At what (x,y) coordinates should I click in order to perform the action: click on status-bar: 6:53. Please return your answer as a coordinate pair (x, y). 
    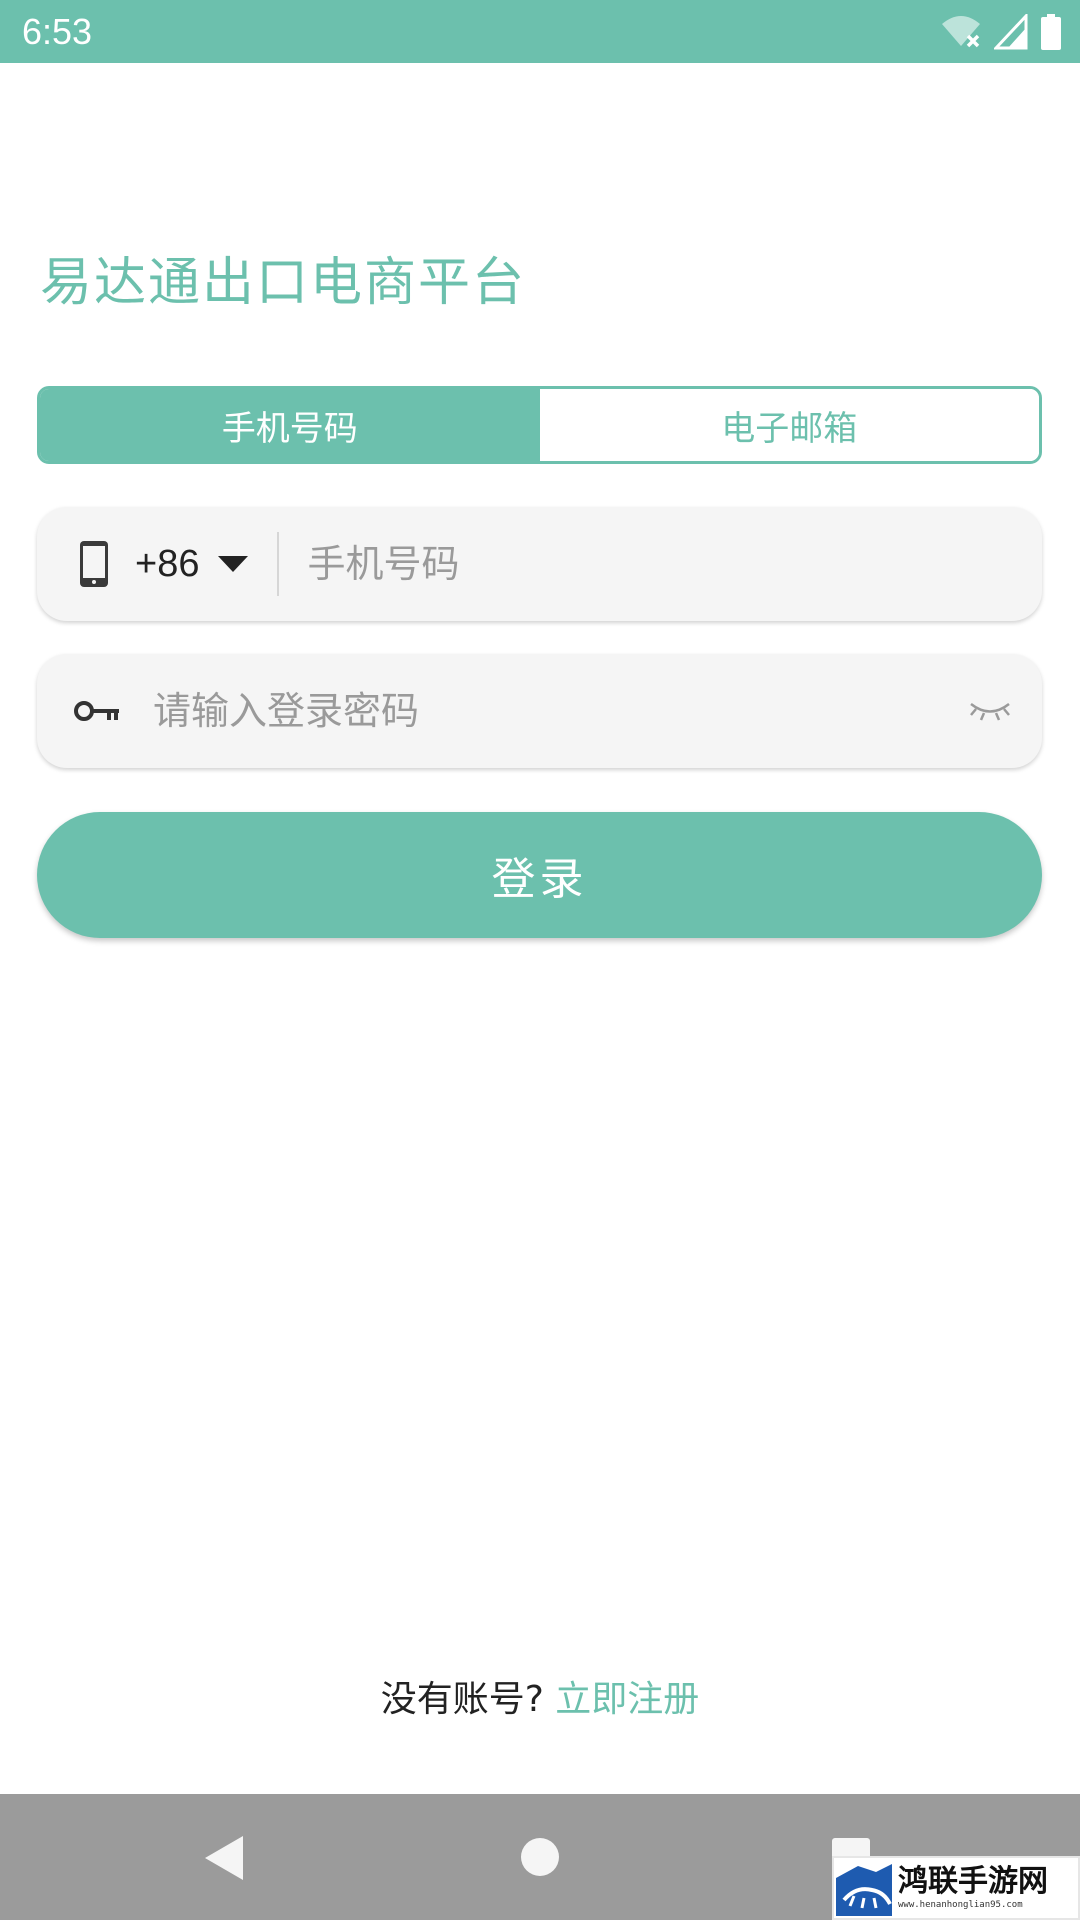
    Looking at the image, I should click on (540, 31).